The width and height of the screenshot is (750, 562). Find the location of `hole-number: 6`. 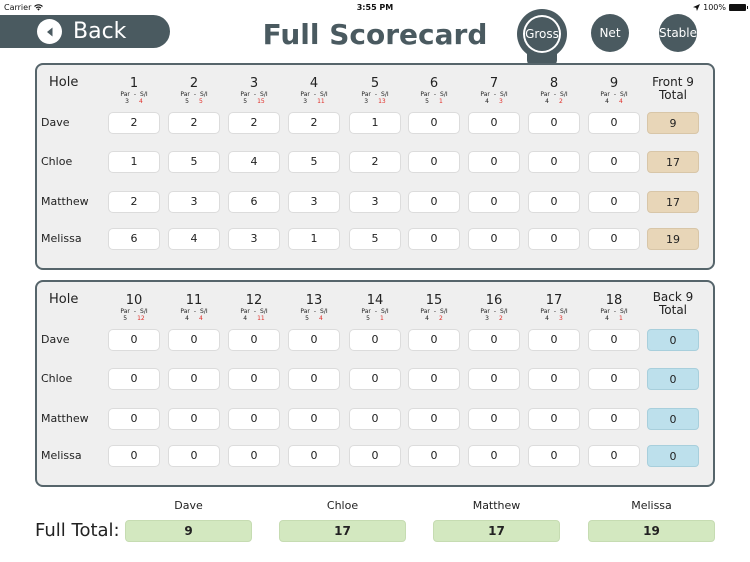

hole-number: 6 is located at coordinates (434, 83).